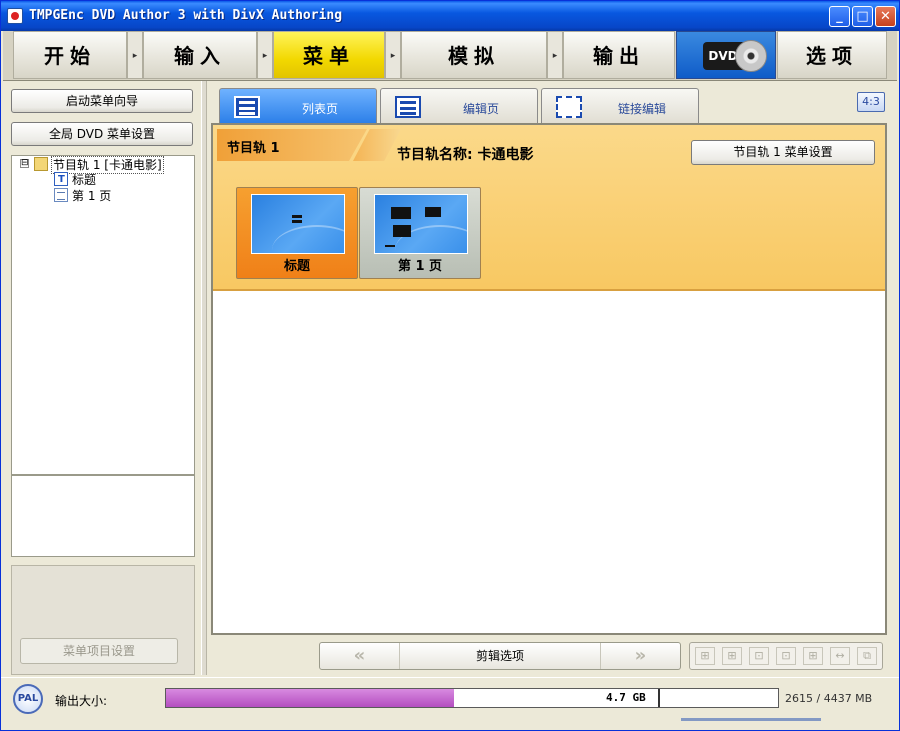 The width and height of the screenshot is (900, 731). What do you see at coordinates (751, 56) in the screenshot?
I see `disc-icon` at bounding box center [751, 56].